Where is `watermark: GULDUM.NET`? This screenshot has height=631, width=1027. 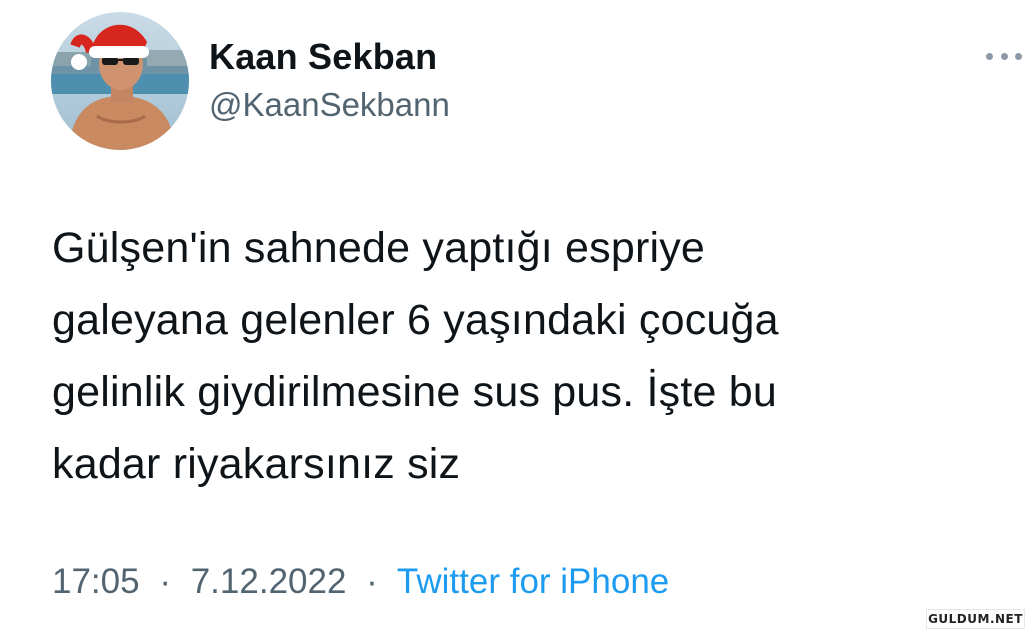
watermark: GULDUM.NET is located at coordinates (975, 619).